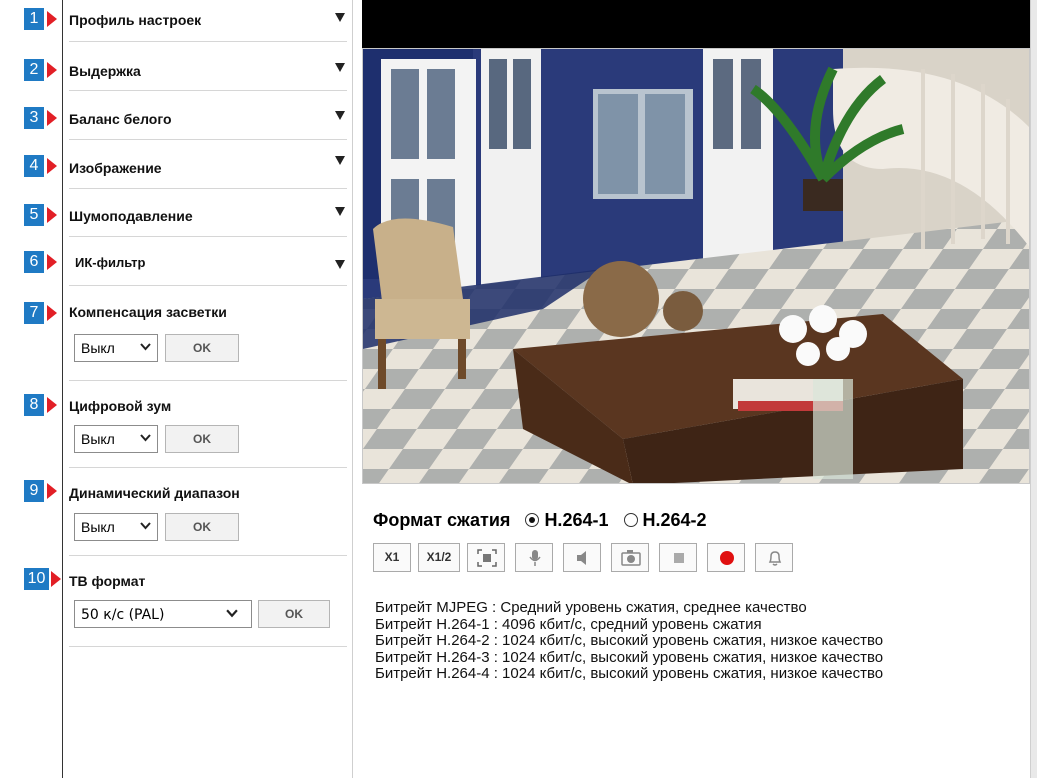 The height and width of the screenshot is (778, 1037). I want to click on marker-2: 2, so click(40, 70).